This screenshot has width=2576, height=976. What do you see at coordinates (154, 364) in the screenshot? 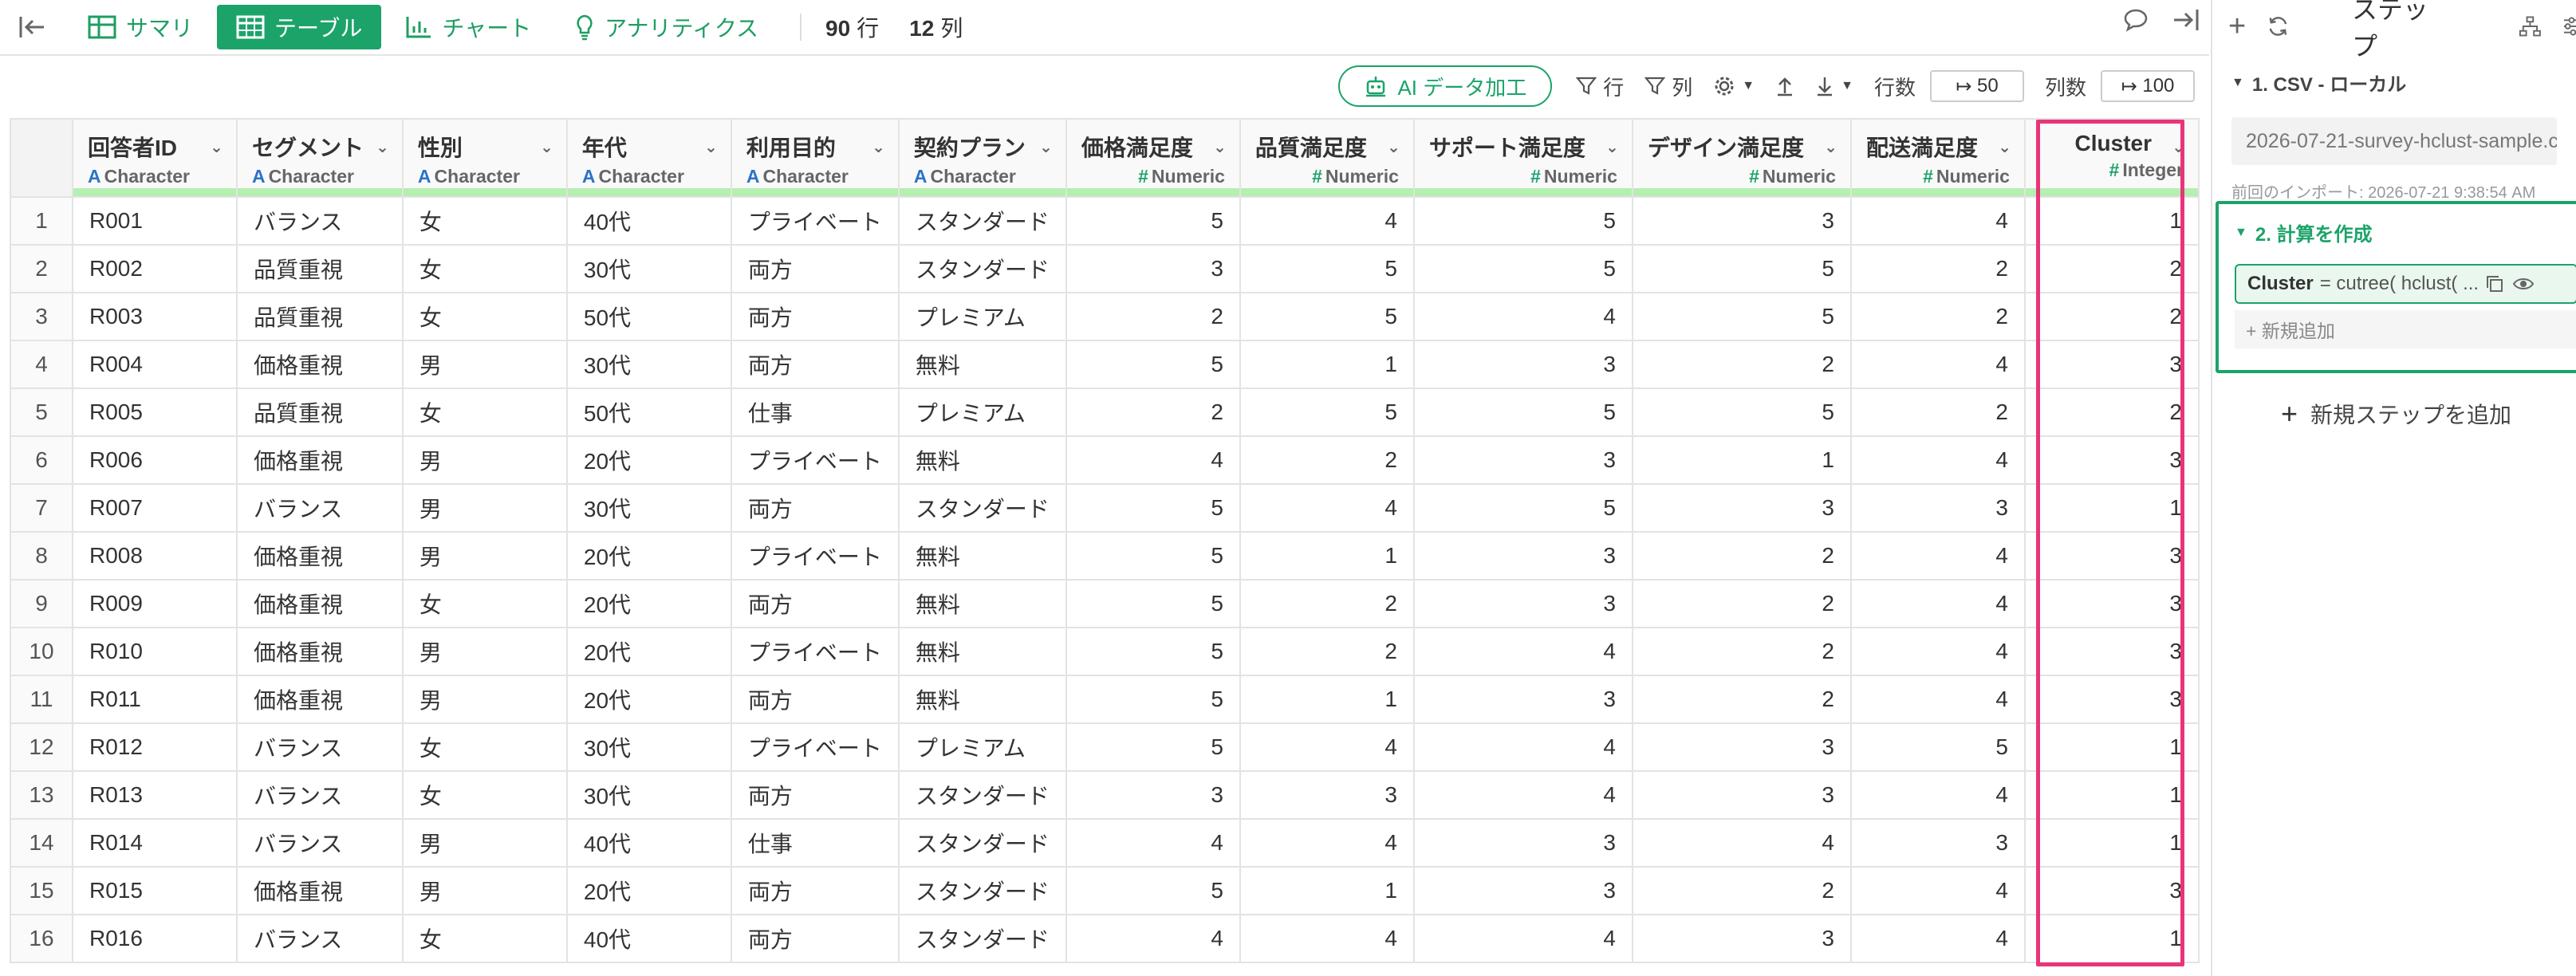
I see `table-cell: R004` at bounding box center [154, 364].